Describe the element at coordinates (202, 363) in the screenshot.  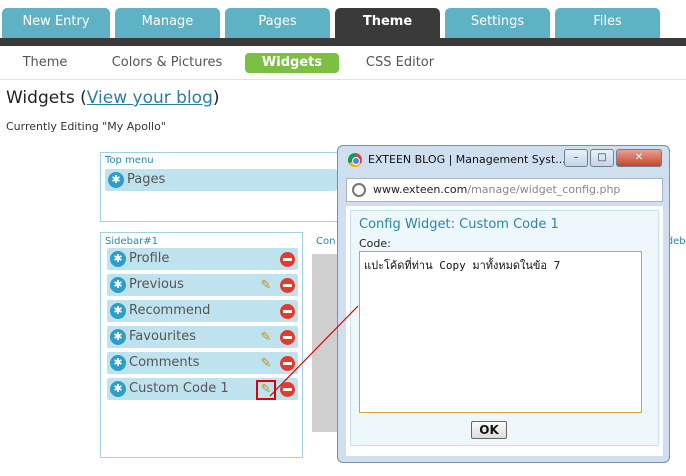
I see `widget-comments: ✱ Comments ✎` at that location.